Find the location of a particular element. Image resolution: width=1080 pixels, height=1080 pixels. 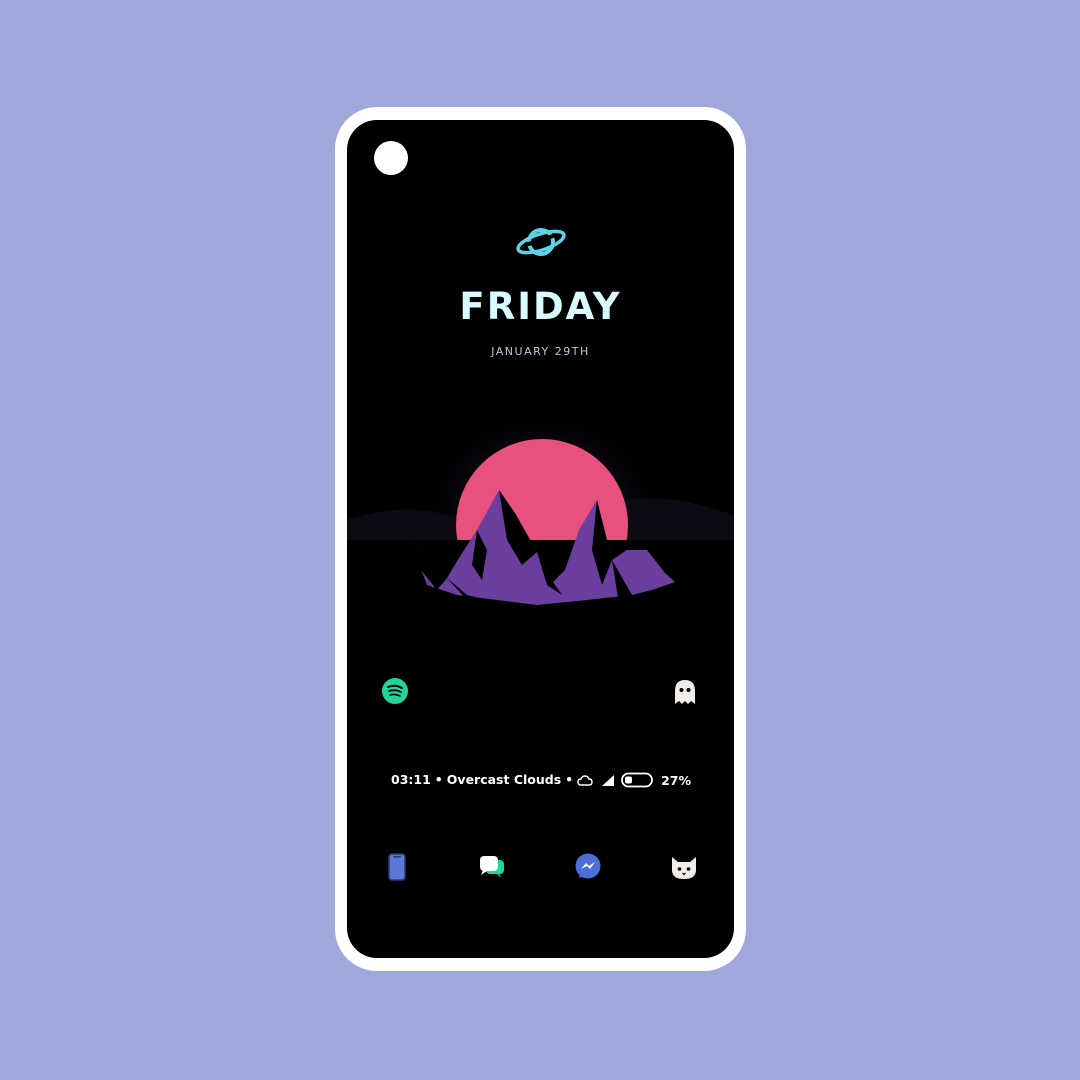

planet-icon is located at coordinates (541, 242).